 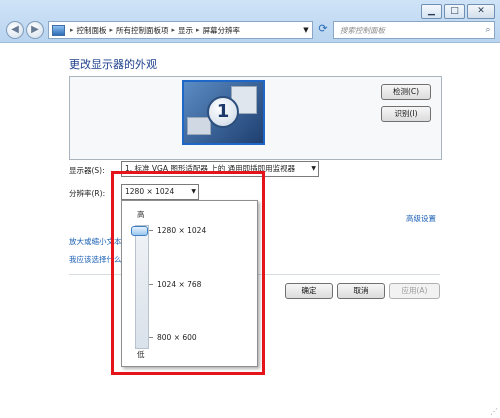 I want to click on search-input: 搜索控制面板, so click(x=411, y=30).